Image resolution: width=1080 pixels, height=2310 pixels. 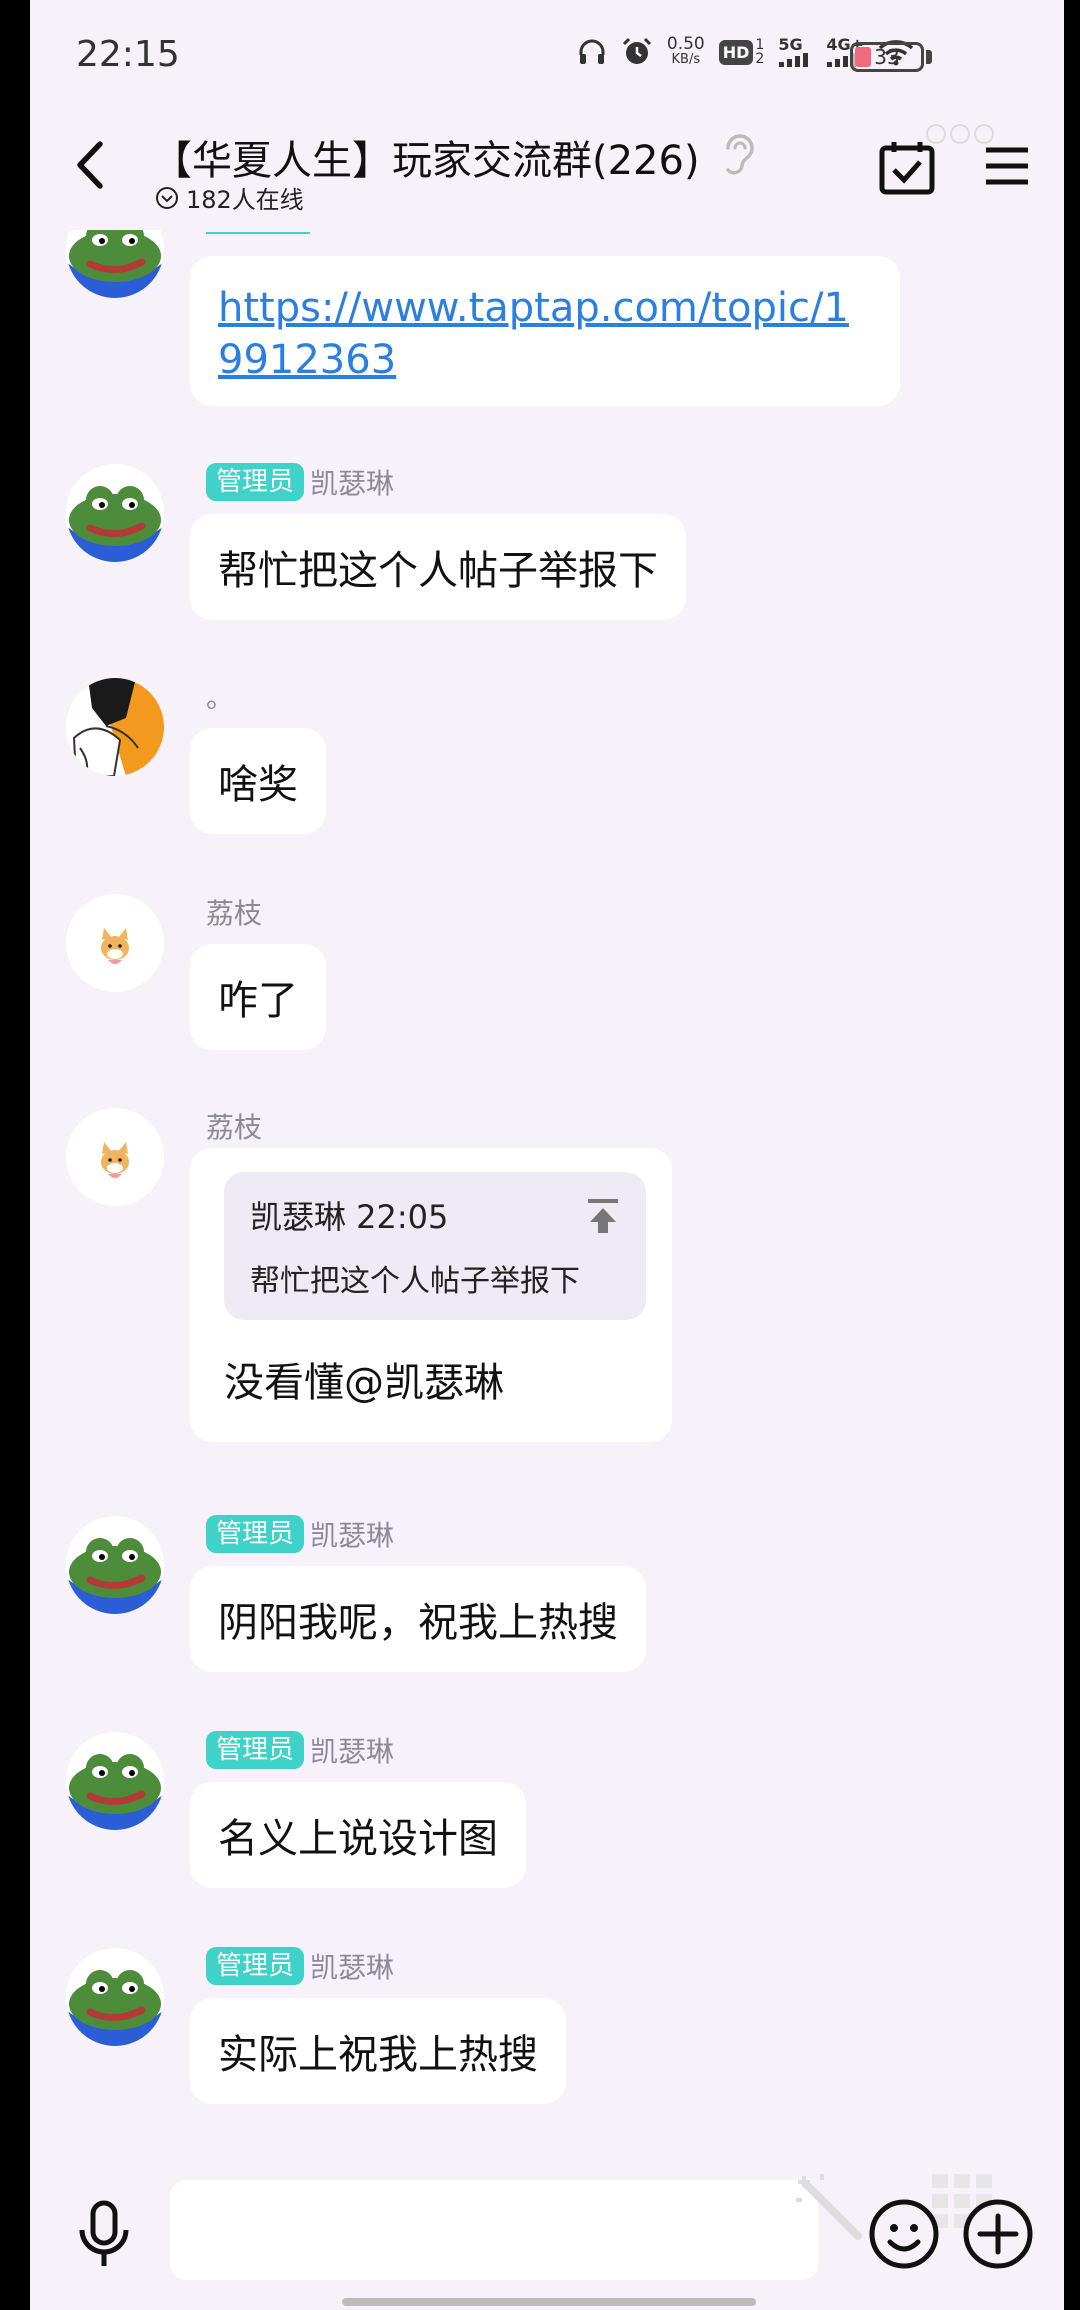 What do you see at coordinates (364, 1383) in the screenshot?
I see `message-text: 没看懂@凯瑟琳` at bounding box center [364, 1383].